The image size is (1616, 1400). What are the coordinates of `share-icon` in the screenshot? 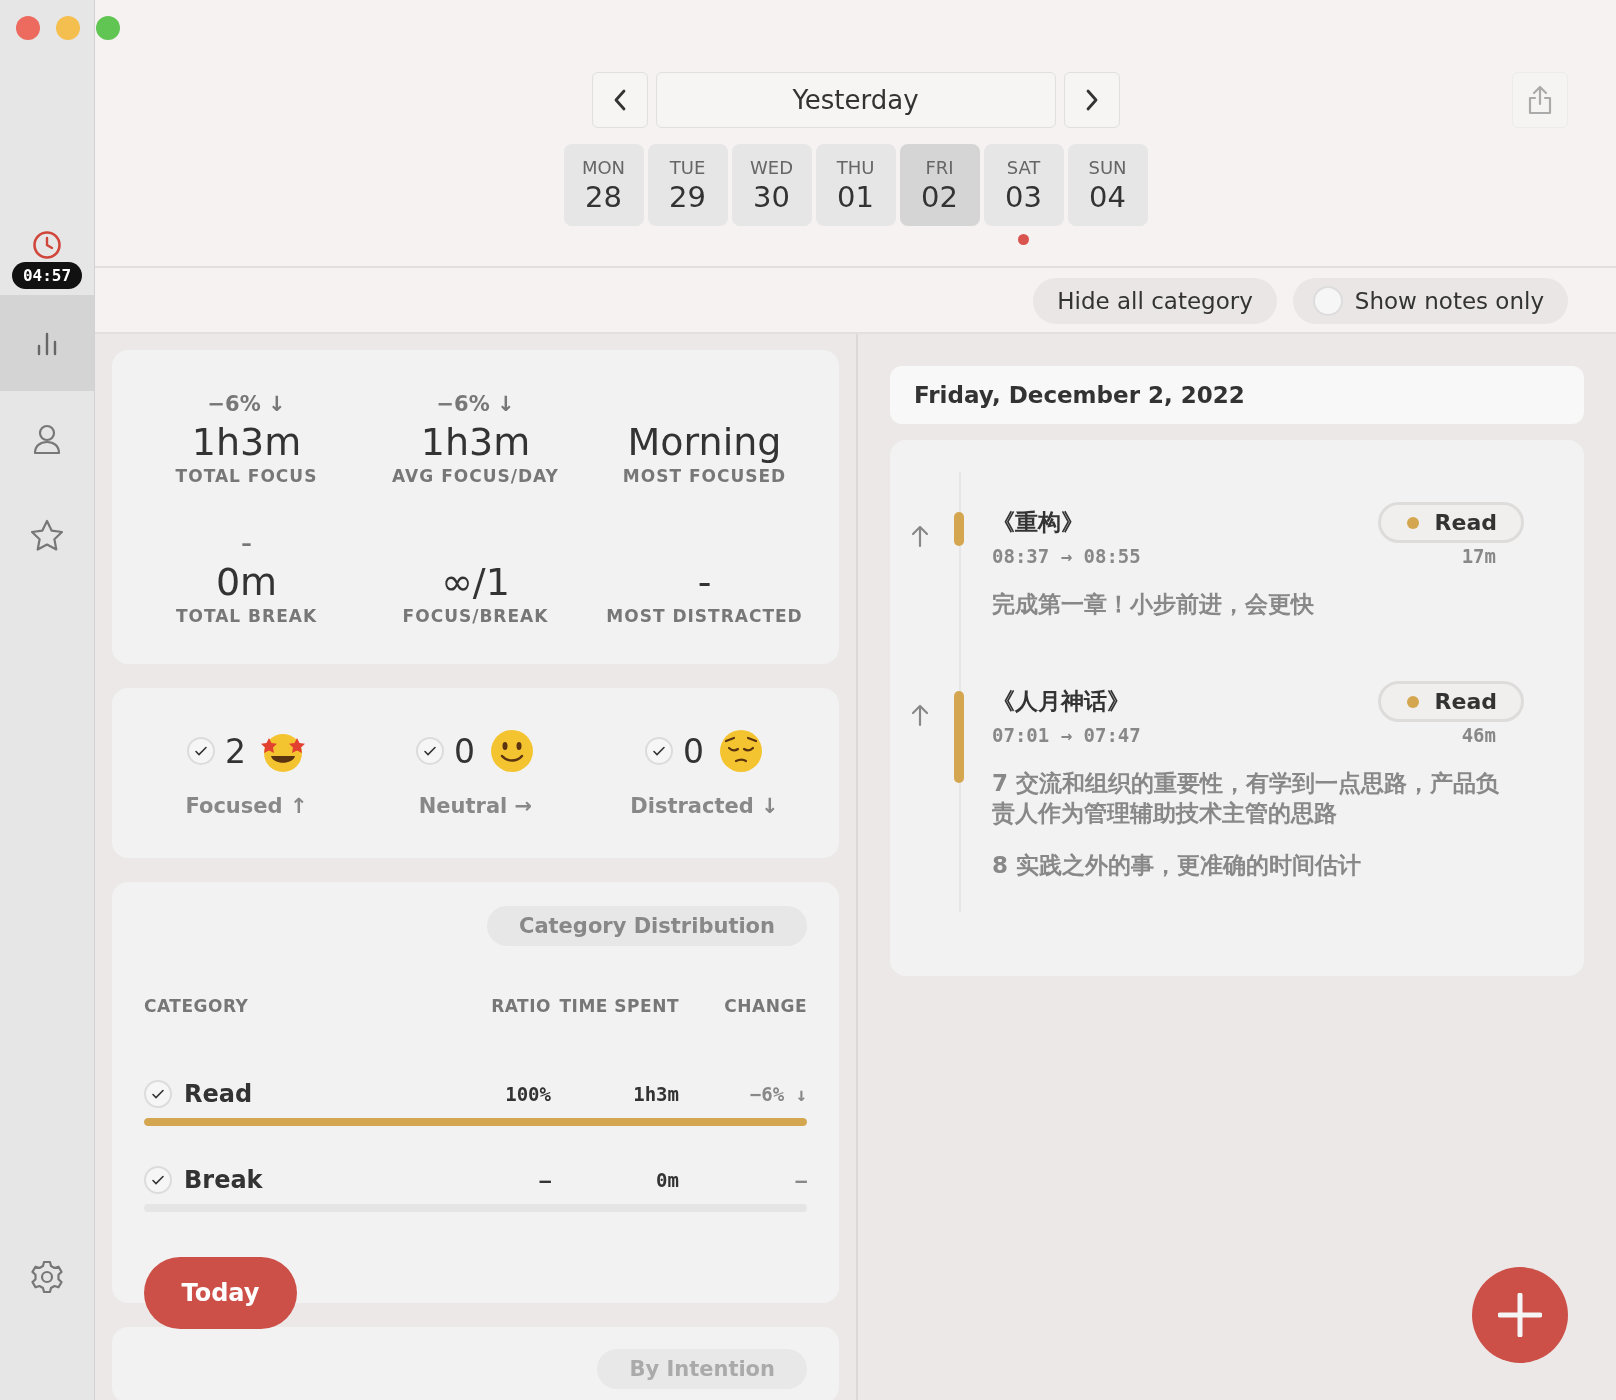 It's located at (1540, 100).